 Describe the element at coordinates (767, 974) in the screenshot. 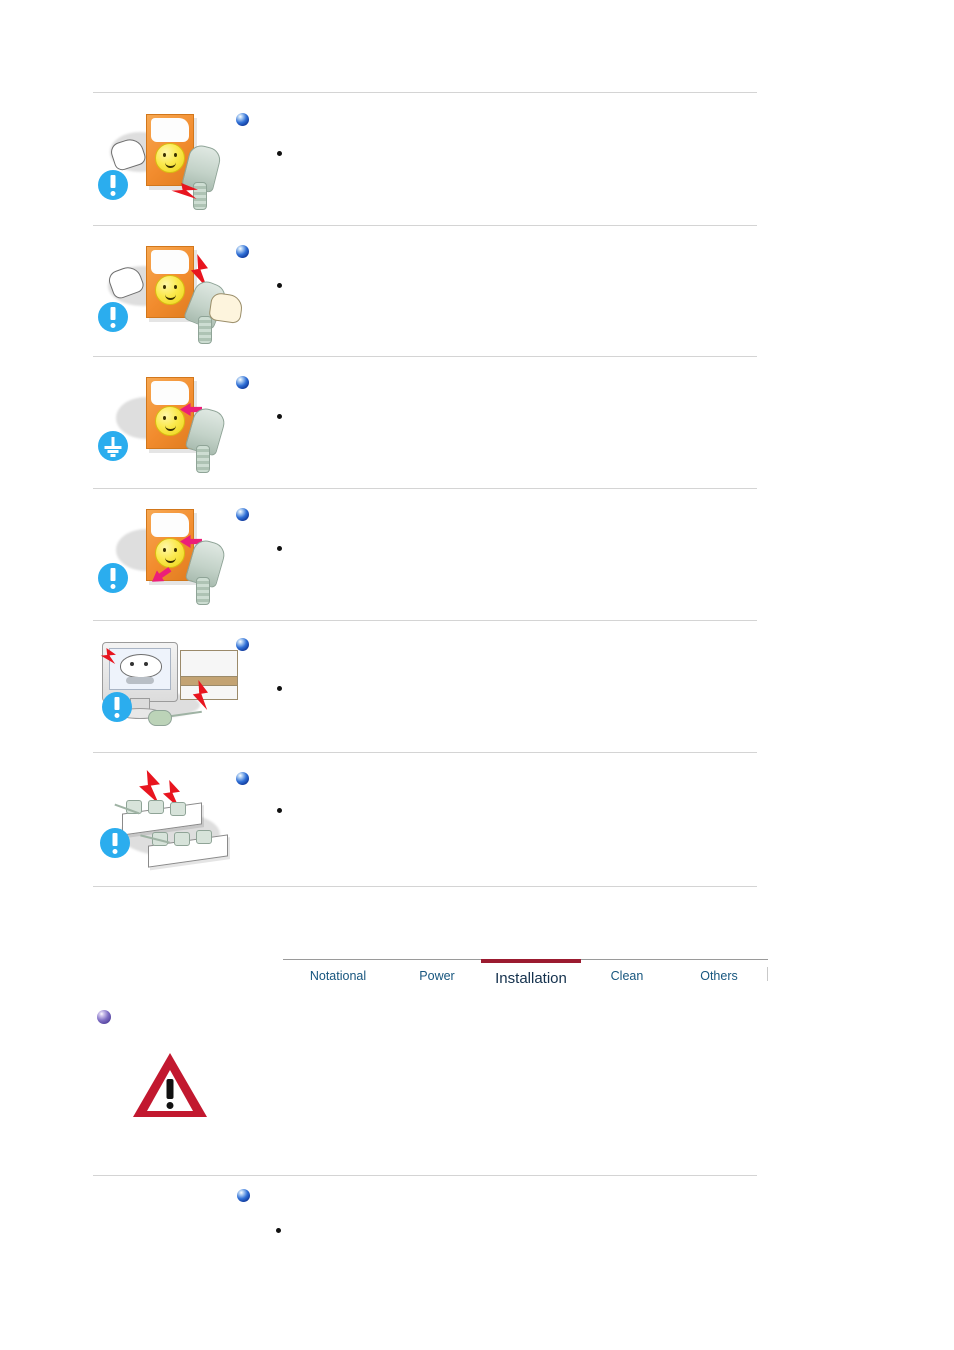

I see `tab-divider-right` at that location.